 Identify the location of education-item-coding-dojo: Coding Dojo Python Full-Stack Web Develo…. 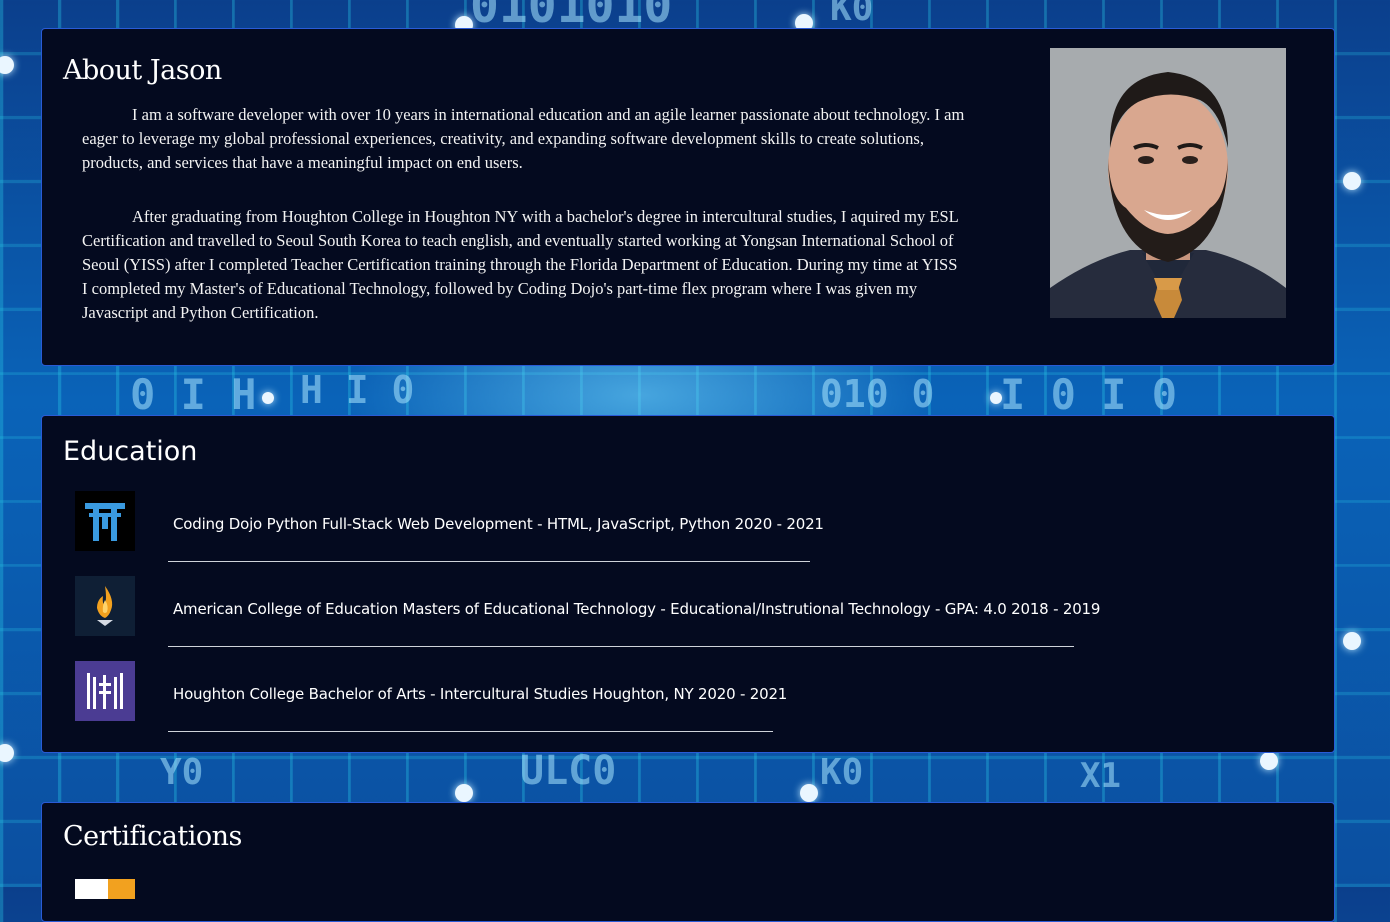
(592, 531).